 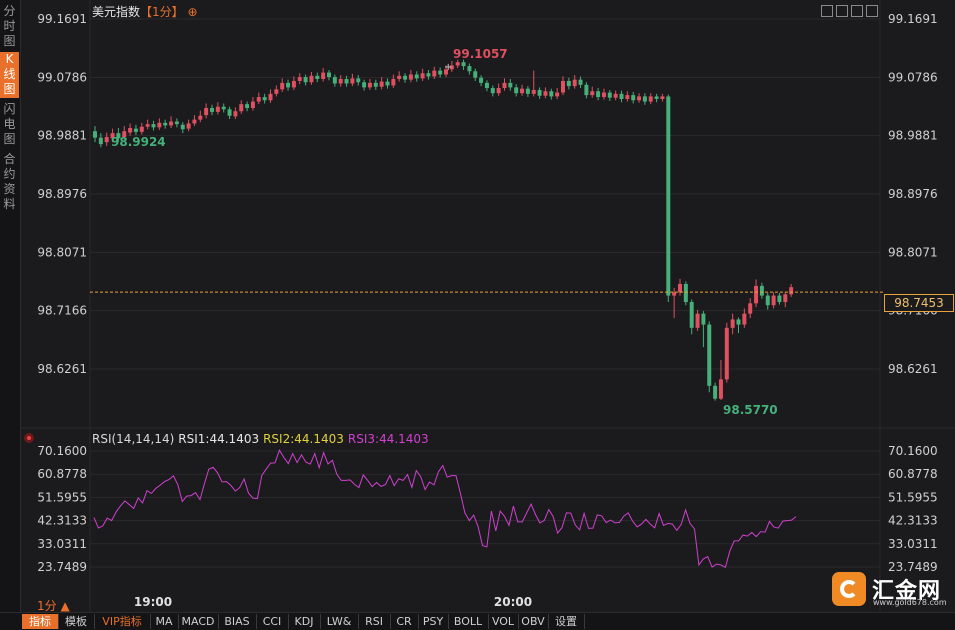 I want to click on time-label: 19:00, so click(x=153, y=602).